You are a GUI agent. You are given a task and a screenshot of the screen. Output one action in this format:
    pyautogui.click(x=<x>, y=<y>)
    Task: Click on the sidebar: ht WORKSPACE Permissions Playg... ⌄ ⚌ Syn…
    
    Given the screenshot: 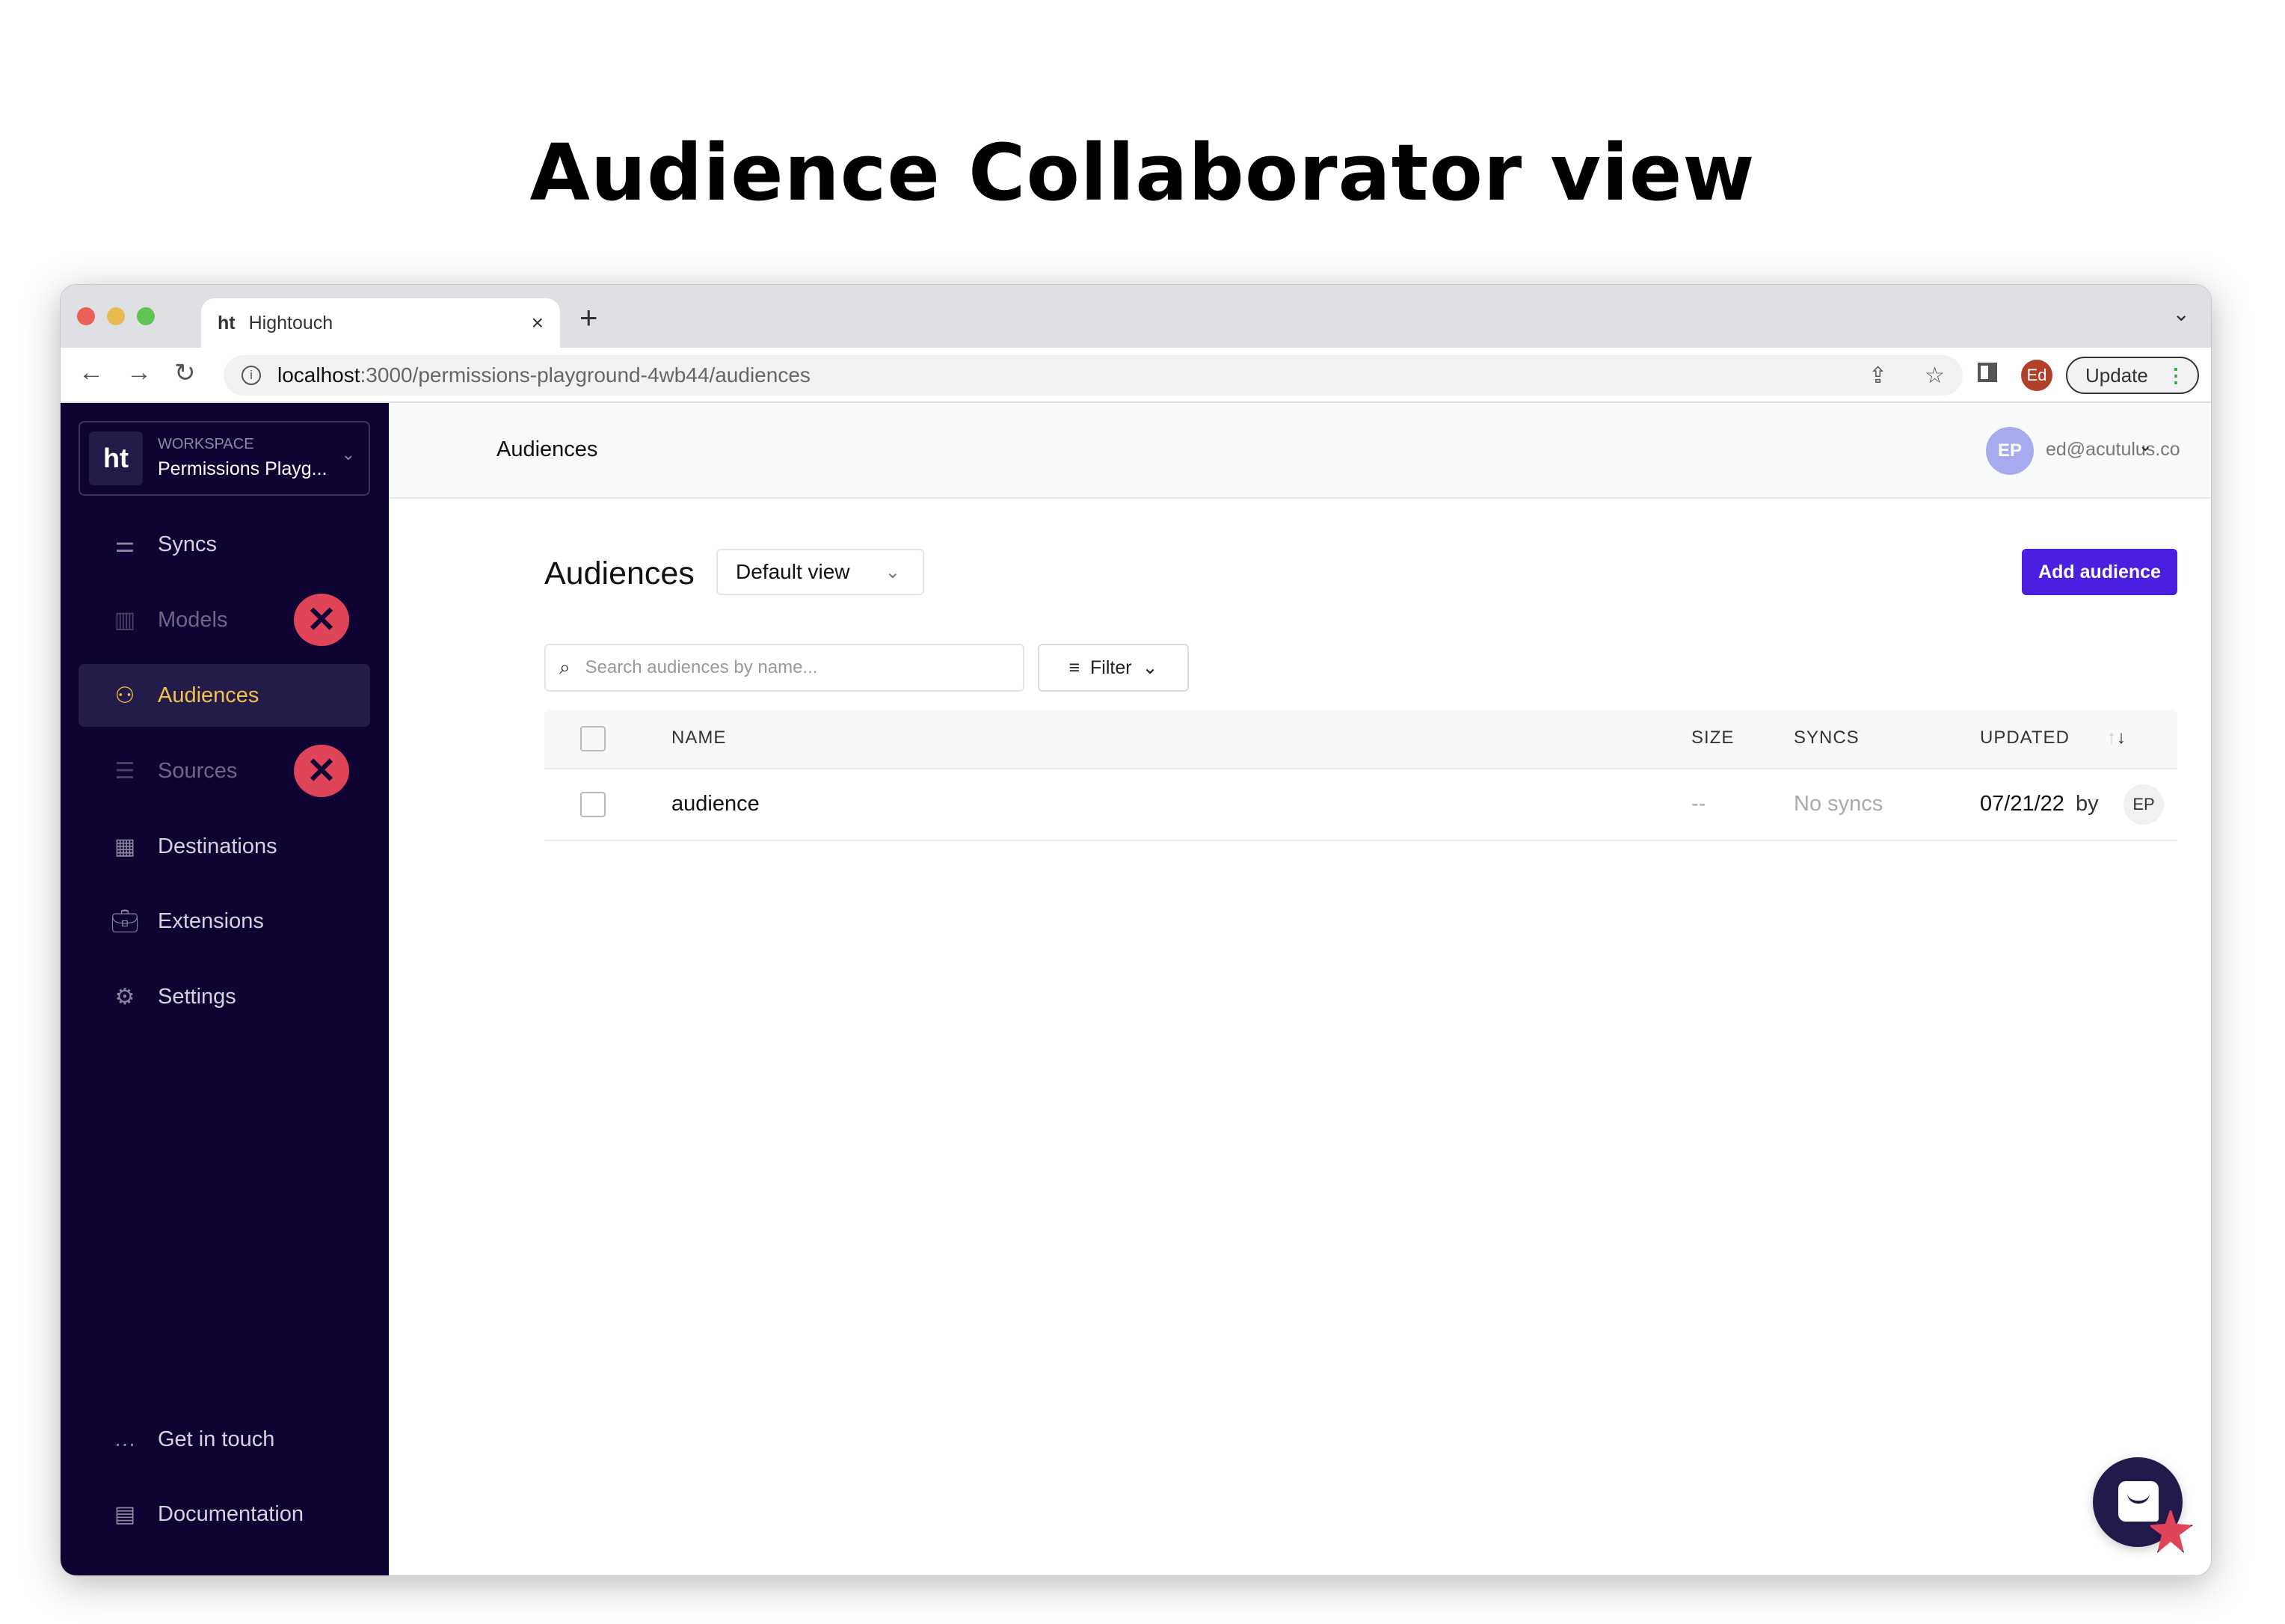 What is the action you would take?
    pyautogui.click(x=225, y=989)
    